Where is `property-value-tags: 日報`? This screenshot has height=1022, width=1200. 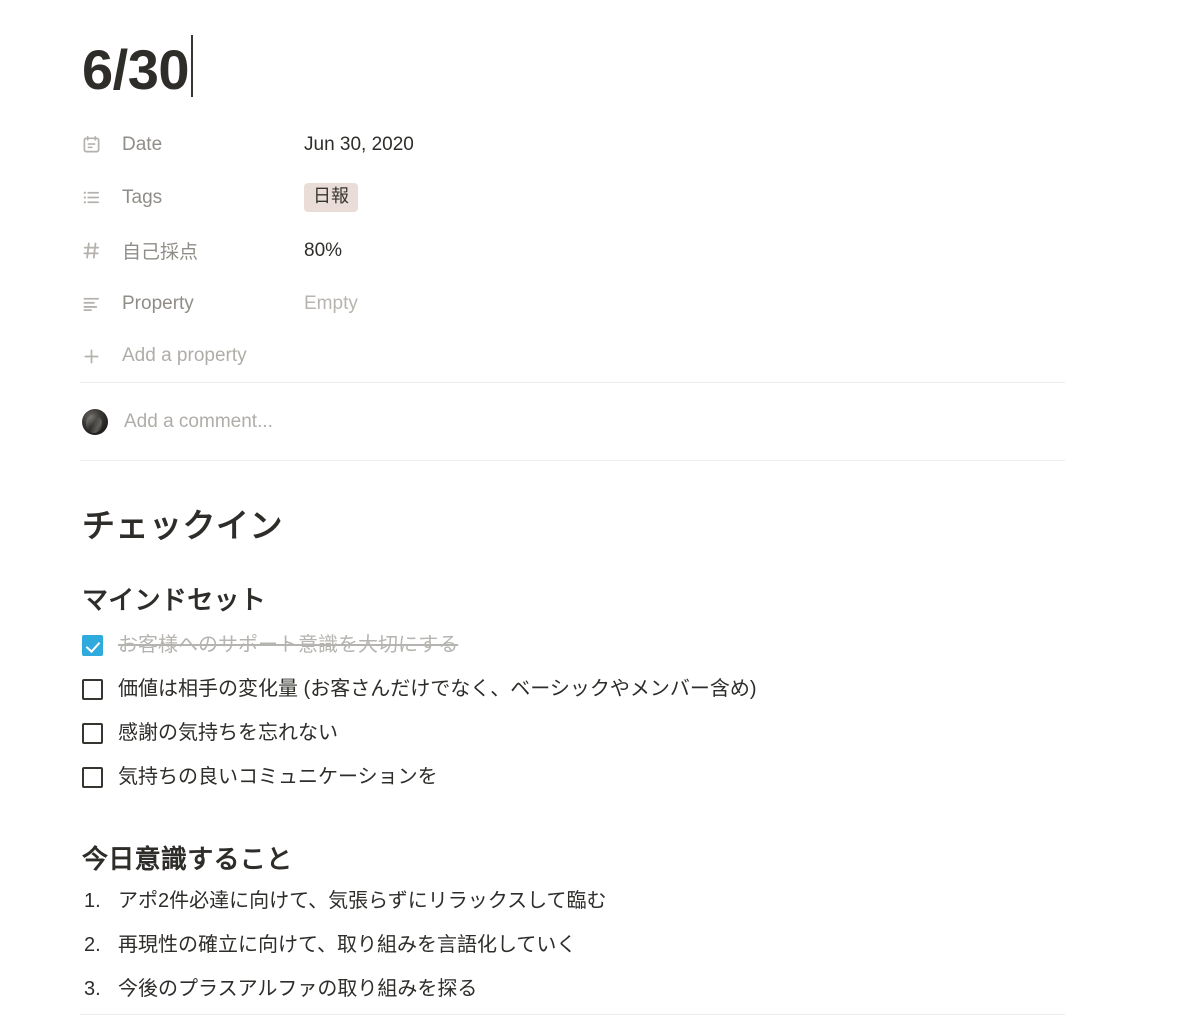 property-value-tags: 日報 is located at coordinates (331, 197).